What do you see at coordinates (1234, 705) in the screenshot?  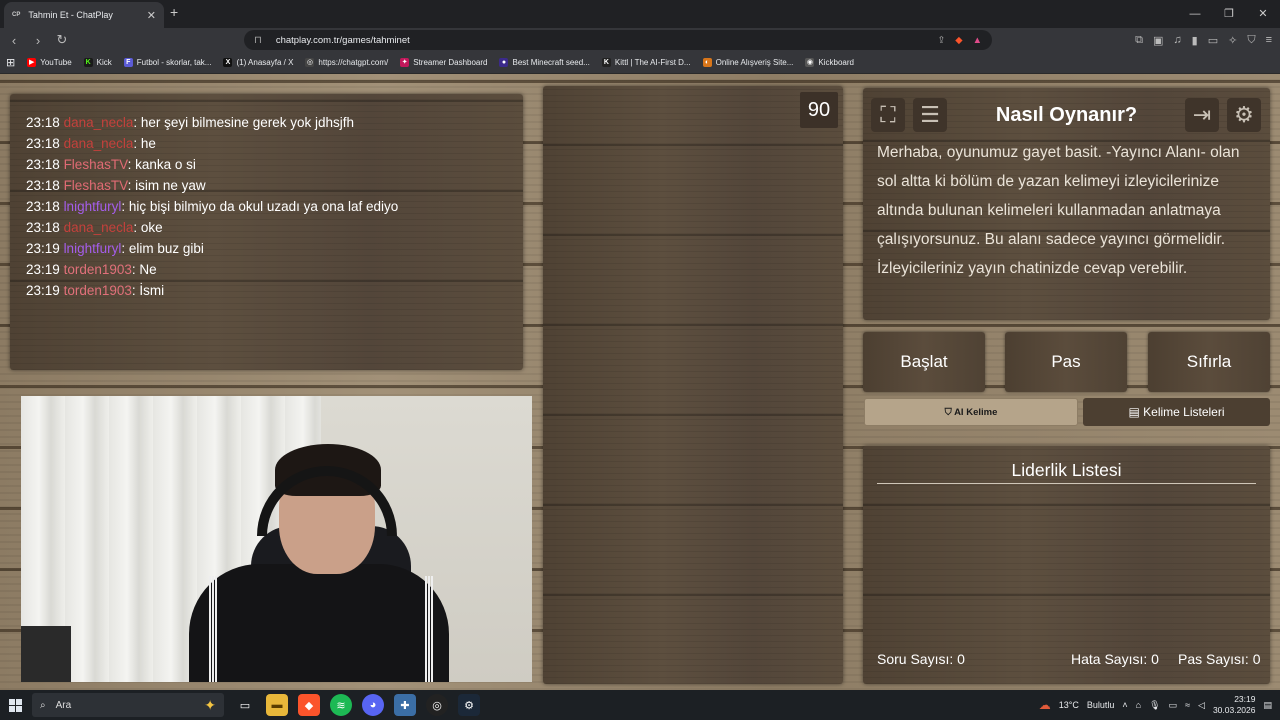 I see `clock: 23:19 30.03.2026` at bounding box center [1234, 705].